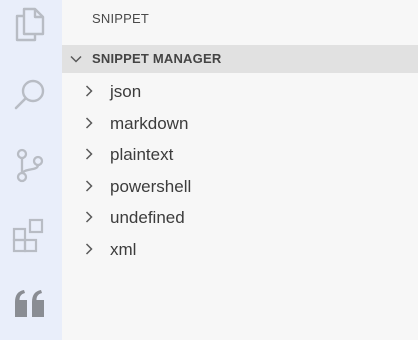 This screenshot has height=340, width=418. I want to click on sidebar-title: SNIPPET, so click(121, 18).